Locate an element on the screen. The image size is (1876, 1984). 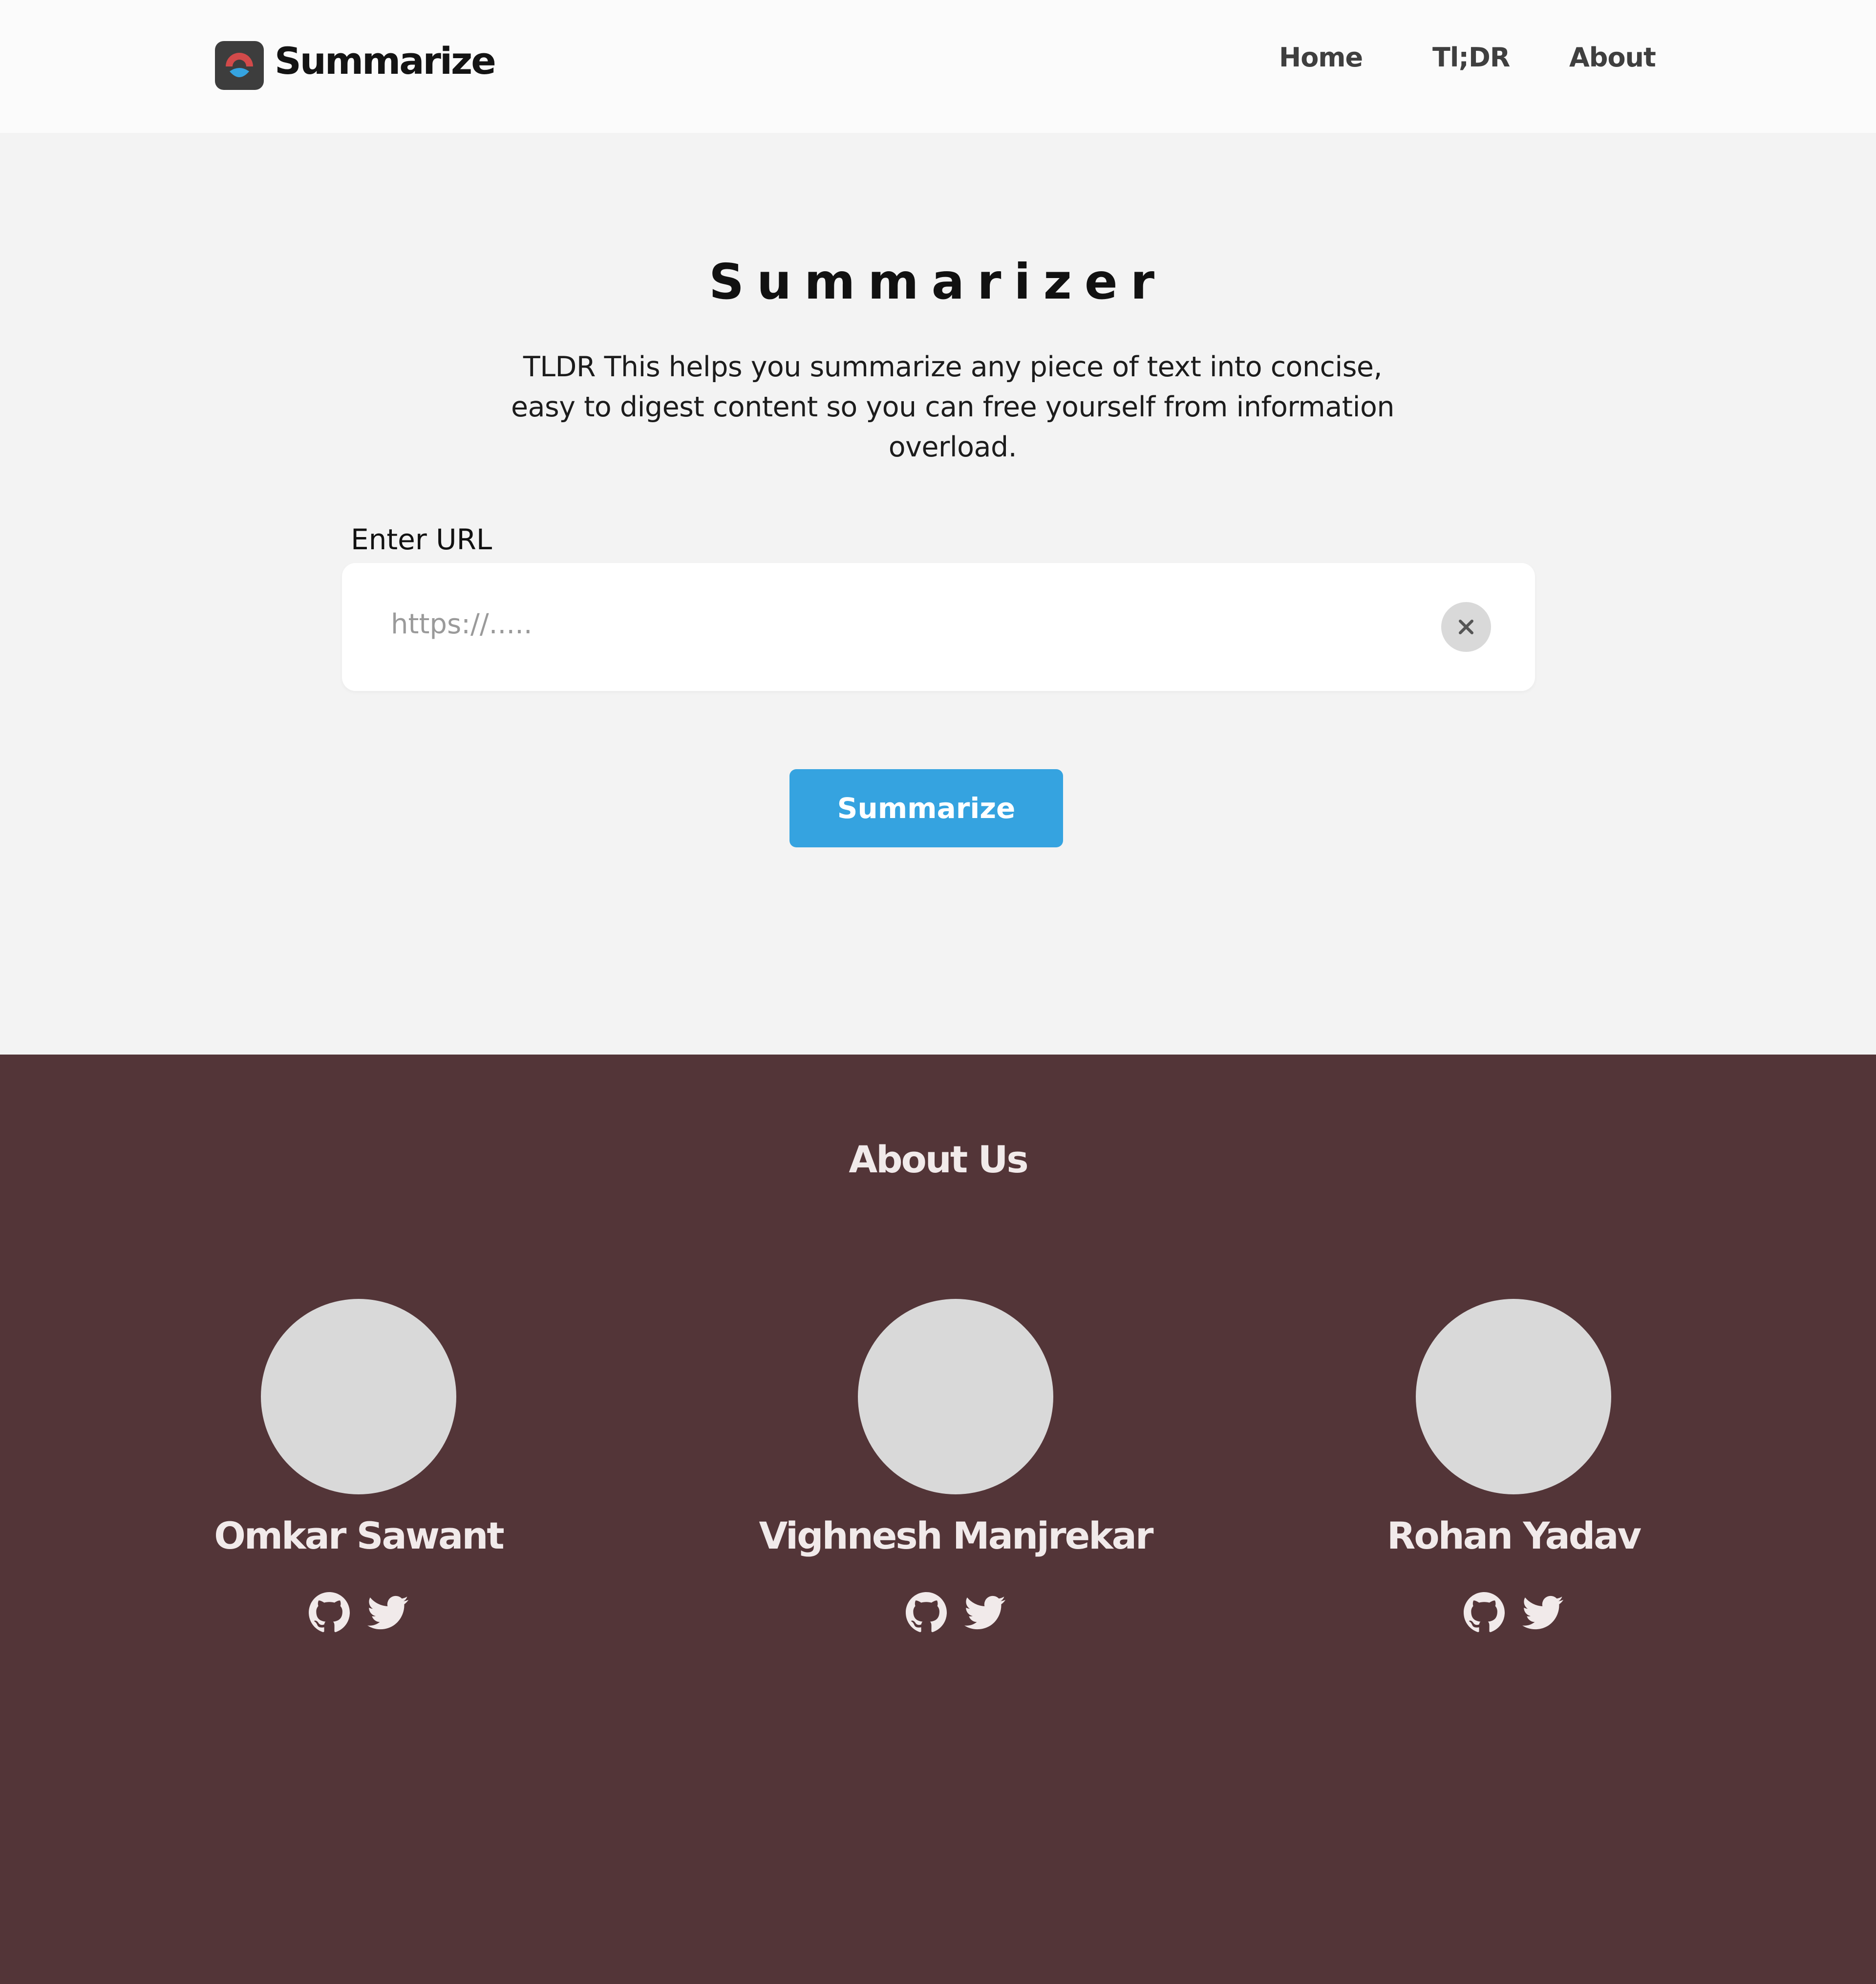
url-field is located at coordinates (938, 627).